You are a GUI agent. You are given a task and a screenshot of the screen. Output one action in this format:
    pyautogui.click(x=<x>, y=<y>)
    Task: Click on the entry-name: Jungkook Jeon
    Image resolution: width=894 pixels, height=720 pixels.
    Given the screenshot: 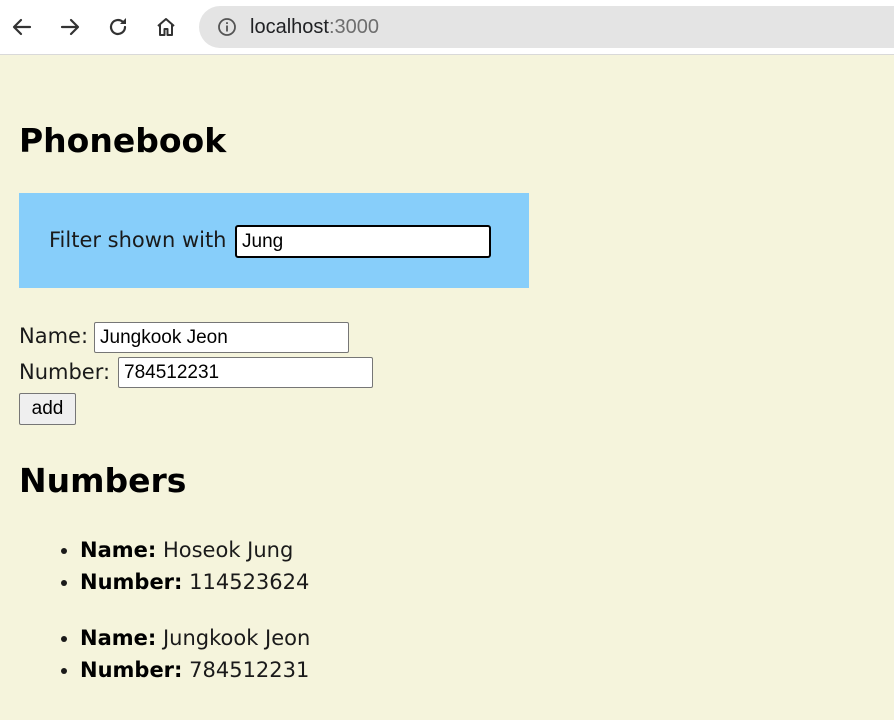 What is the action you would take?
    pyautogui.click(x=236, y=638)
    